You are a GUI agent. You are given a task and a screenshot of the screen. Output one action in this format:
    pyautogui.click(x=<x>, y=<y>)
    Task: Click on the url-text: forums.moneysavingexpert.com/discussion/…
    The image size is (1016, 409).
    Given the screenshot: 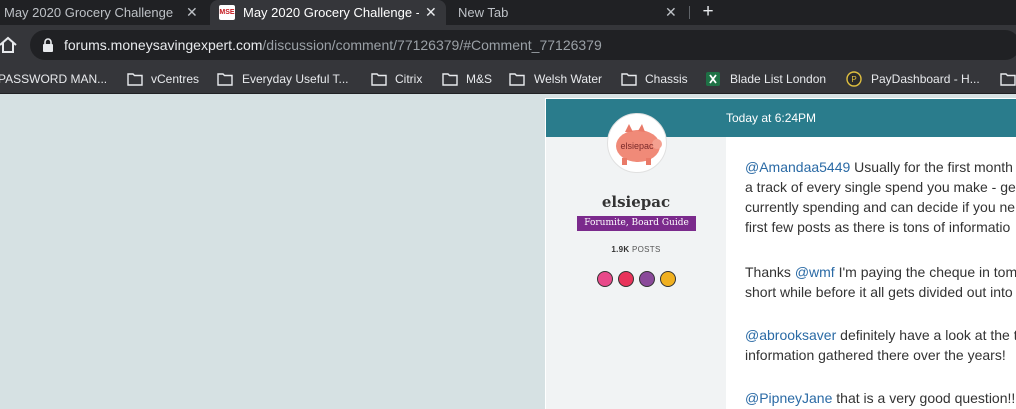 What is the action you would take?
    pyautogui.click(x=333, y=45)
    